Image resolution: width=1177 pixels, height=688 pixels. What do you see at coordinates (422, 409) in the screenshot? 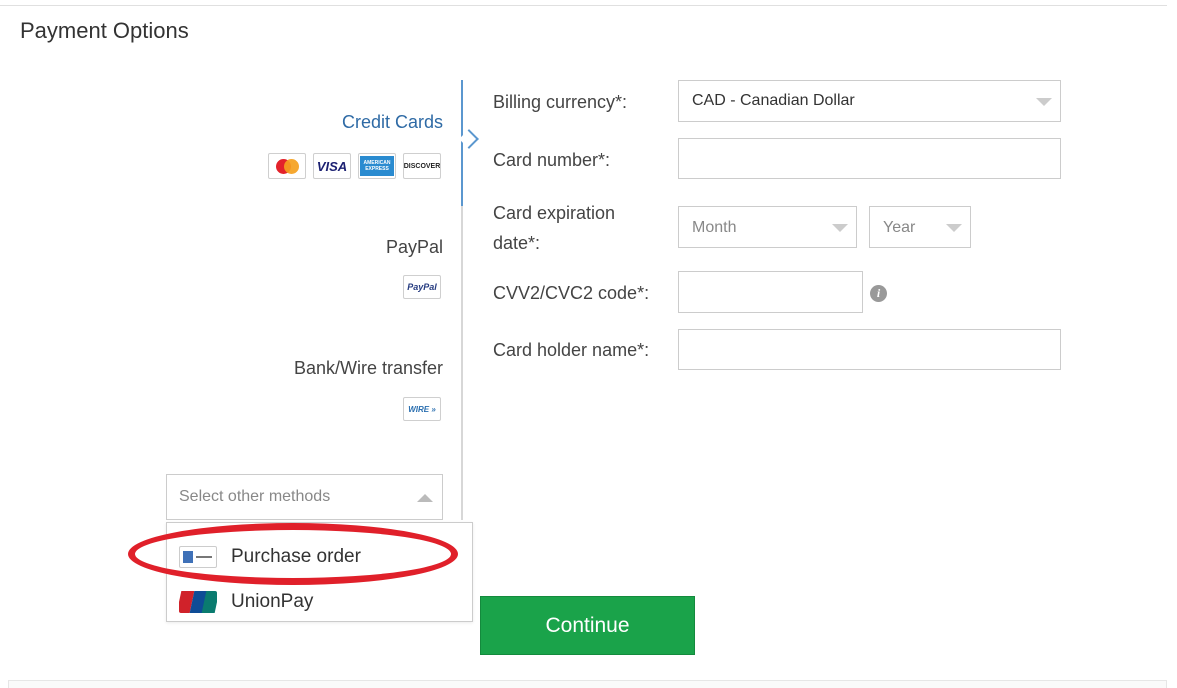
I see `wire-icon: WIRE »` at bounding box center [422, 409].